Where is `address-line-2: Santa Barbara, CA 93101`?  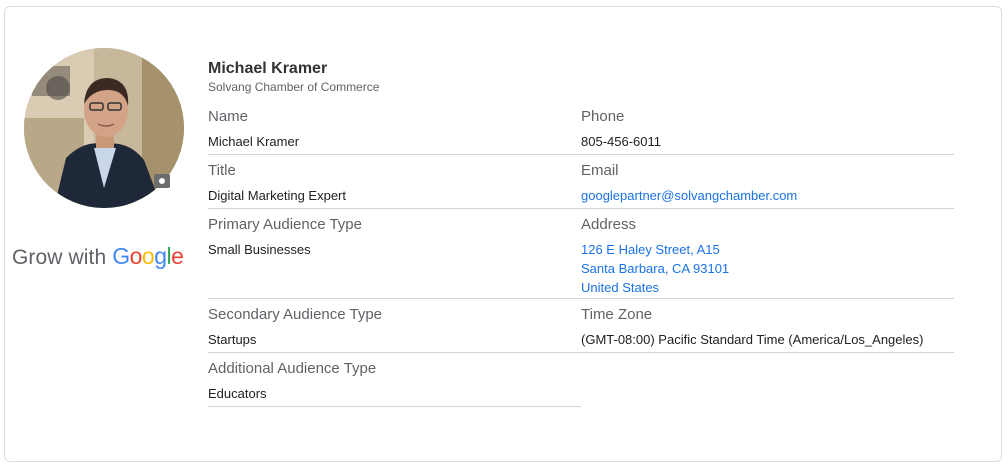 address-line-2: Santa Barbara, CA 93101 is located at coordinates (655, 268).